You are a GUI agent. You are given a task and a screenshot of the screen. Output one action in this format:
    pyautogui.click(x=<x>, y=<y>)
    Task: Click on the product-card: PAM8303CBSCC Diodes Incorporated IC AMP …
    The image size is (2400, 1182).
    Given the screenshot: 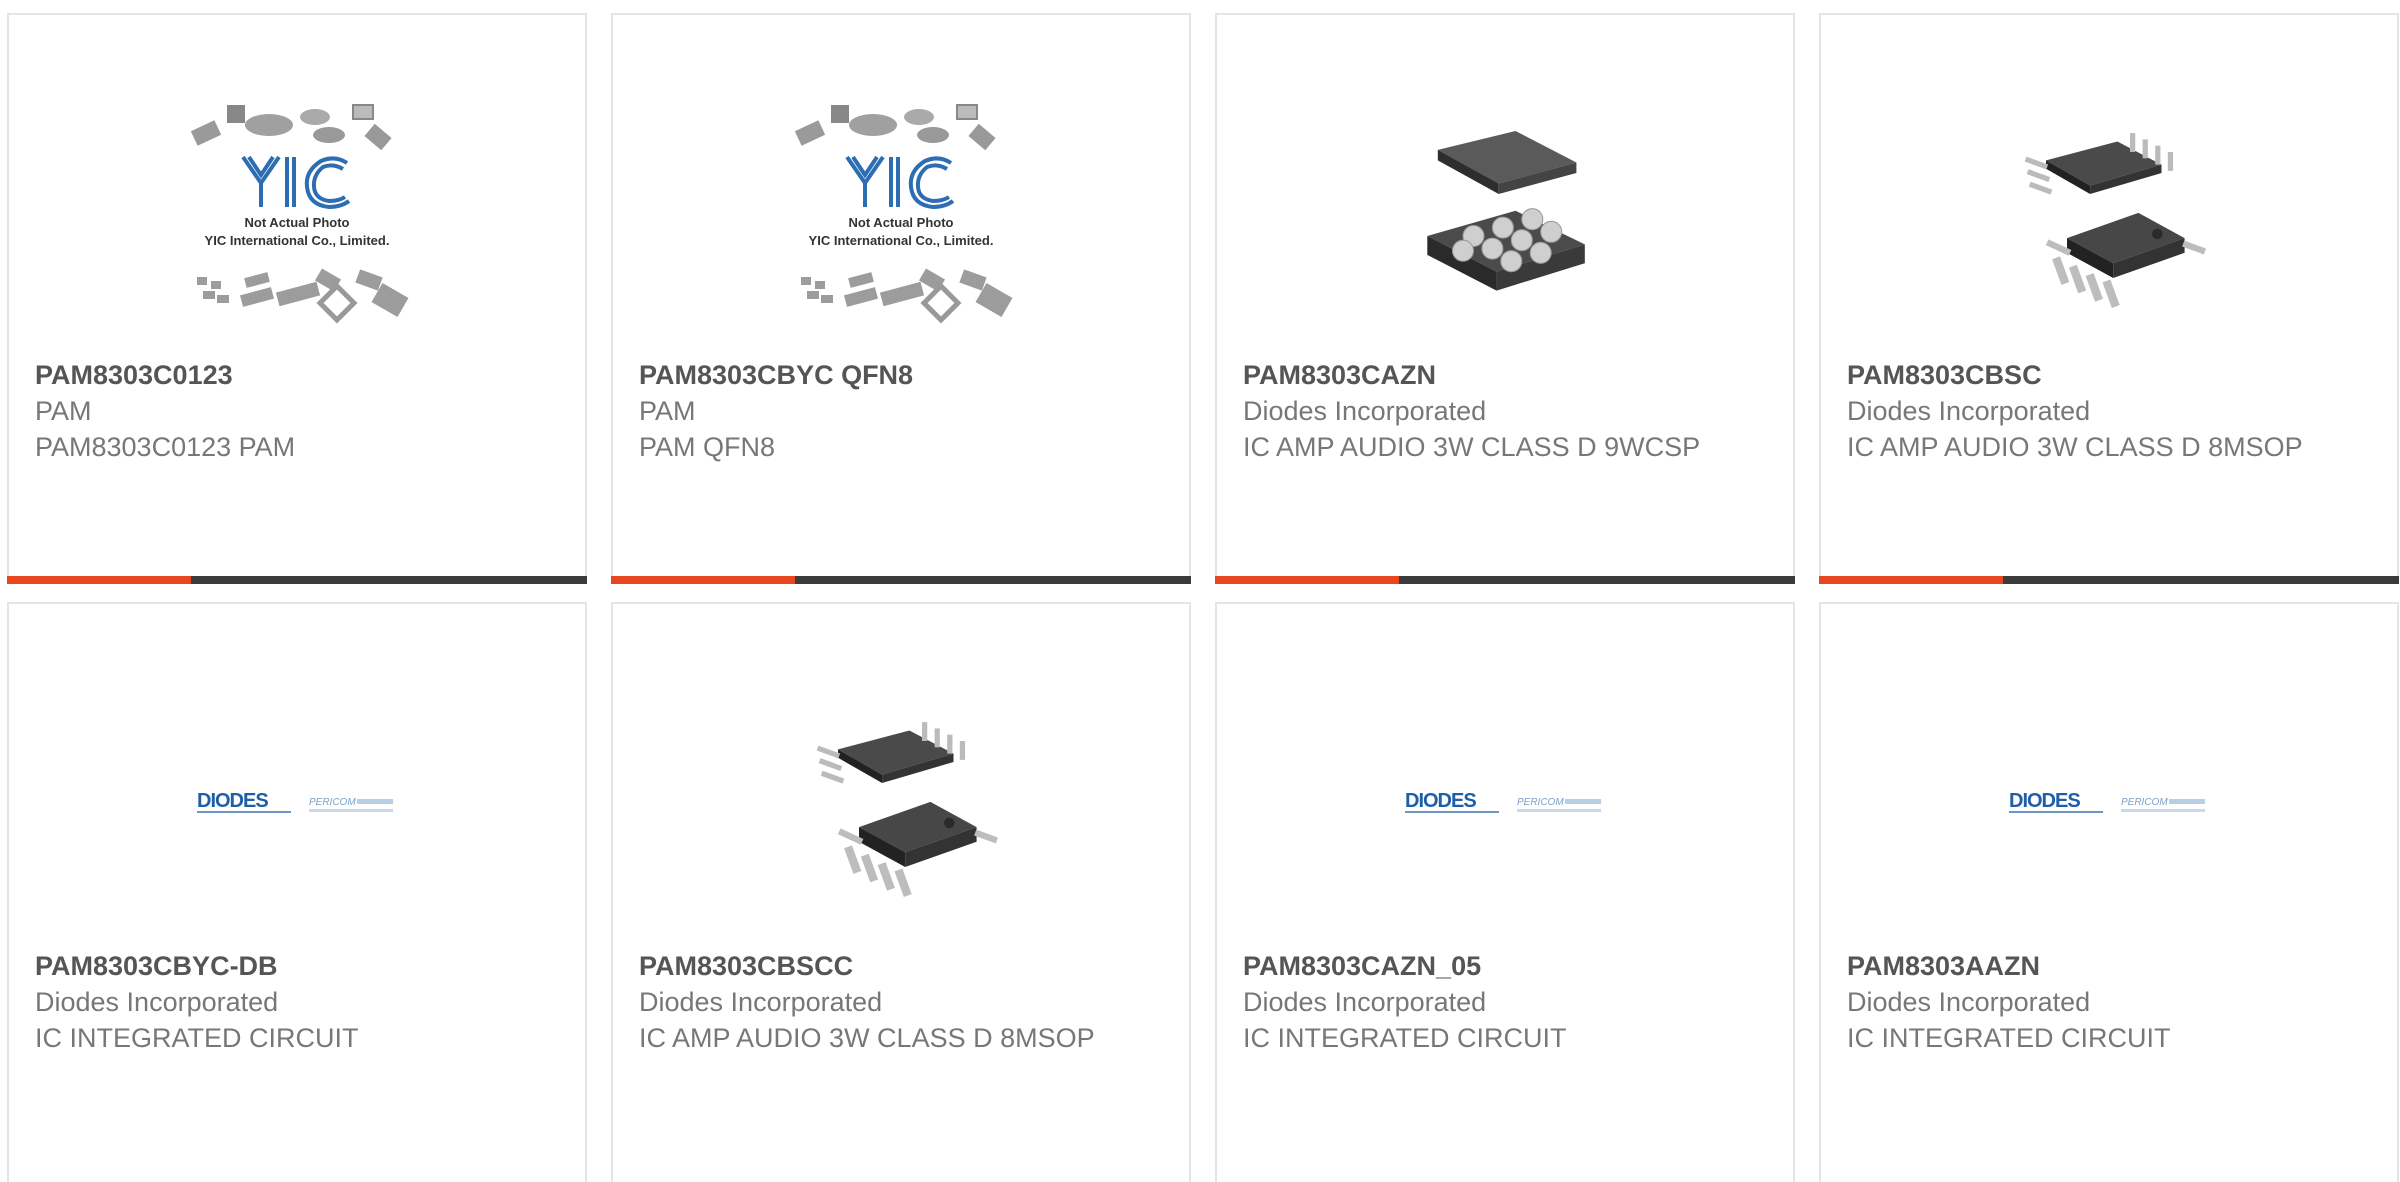 What is the action you would take?
    pyautogui.click(x=901, y=892)
    